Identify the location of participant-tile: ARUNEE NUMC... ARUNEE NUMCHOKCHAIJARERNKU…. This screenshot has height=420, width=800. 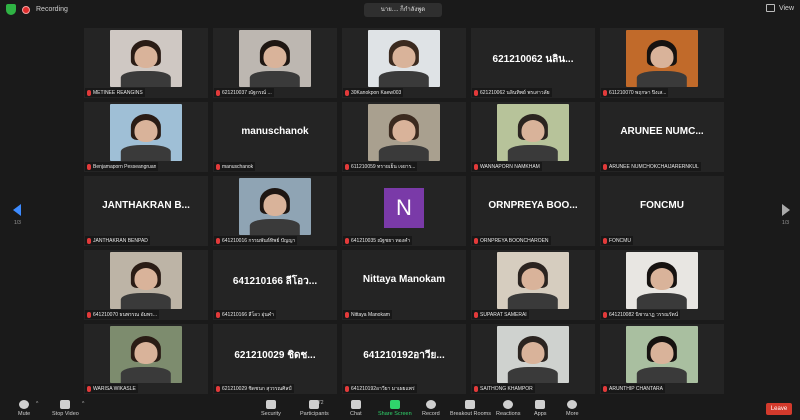
(662, 137).